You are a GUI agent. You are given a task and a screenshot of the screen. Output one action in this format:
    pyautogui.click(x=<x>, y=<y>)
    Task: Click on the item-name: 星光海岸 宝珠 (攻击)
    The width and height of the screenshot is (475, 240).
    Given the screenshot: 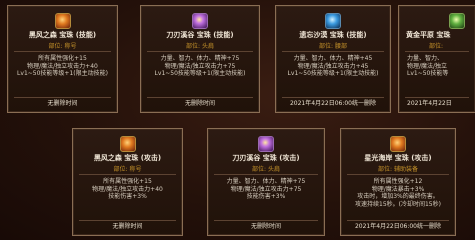 What is the action you would take?
    pyautogui.click(x=398, y=158)
    